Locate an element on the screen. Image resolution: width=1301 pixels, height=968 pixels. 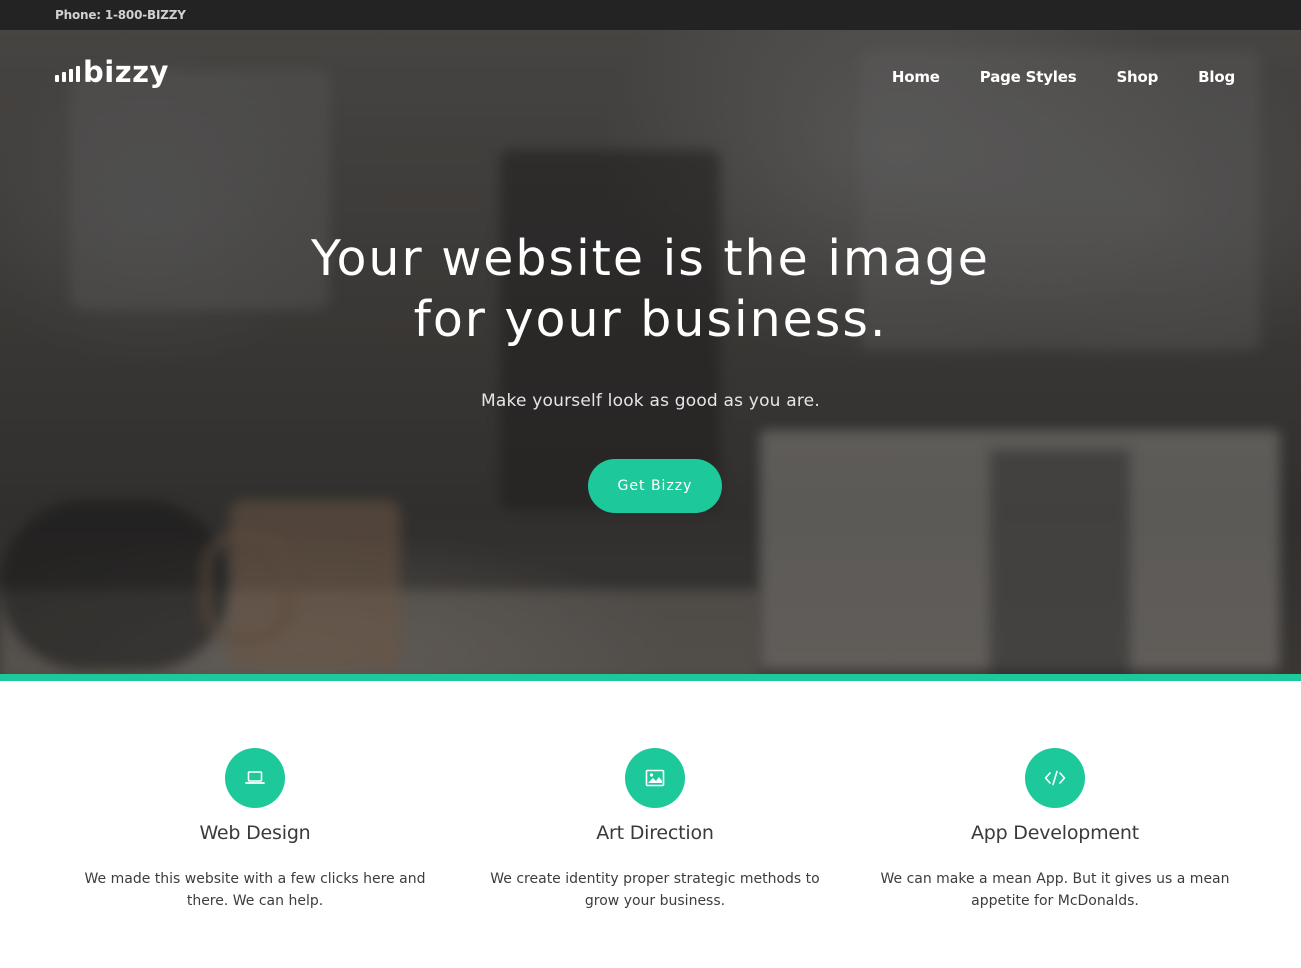
logo-bars-icon is located at coordinates (67, 74).